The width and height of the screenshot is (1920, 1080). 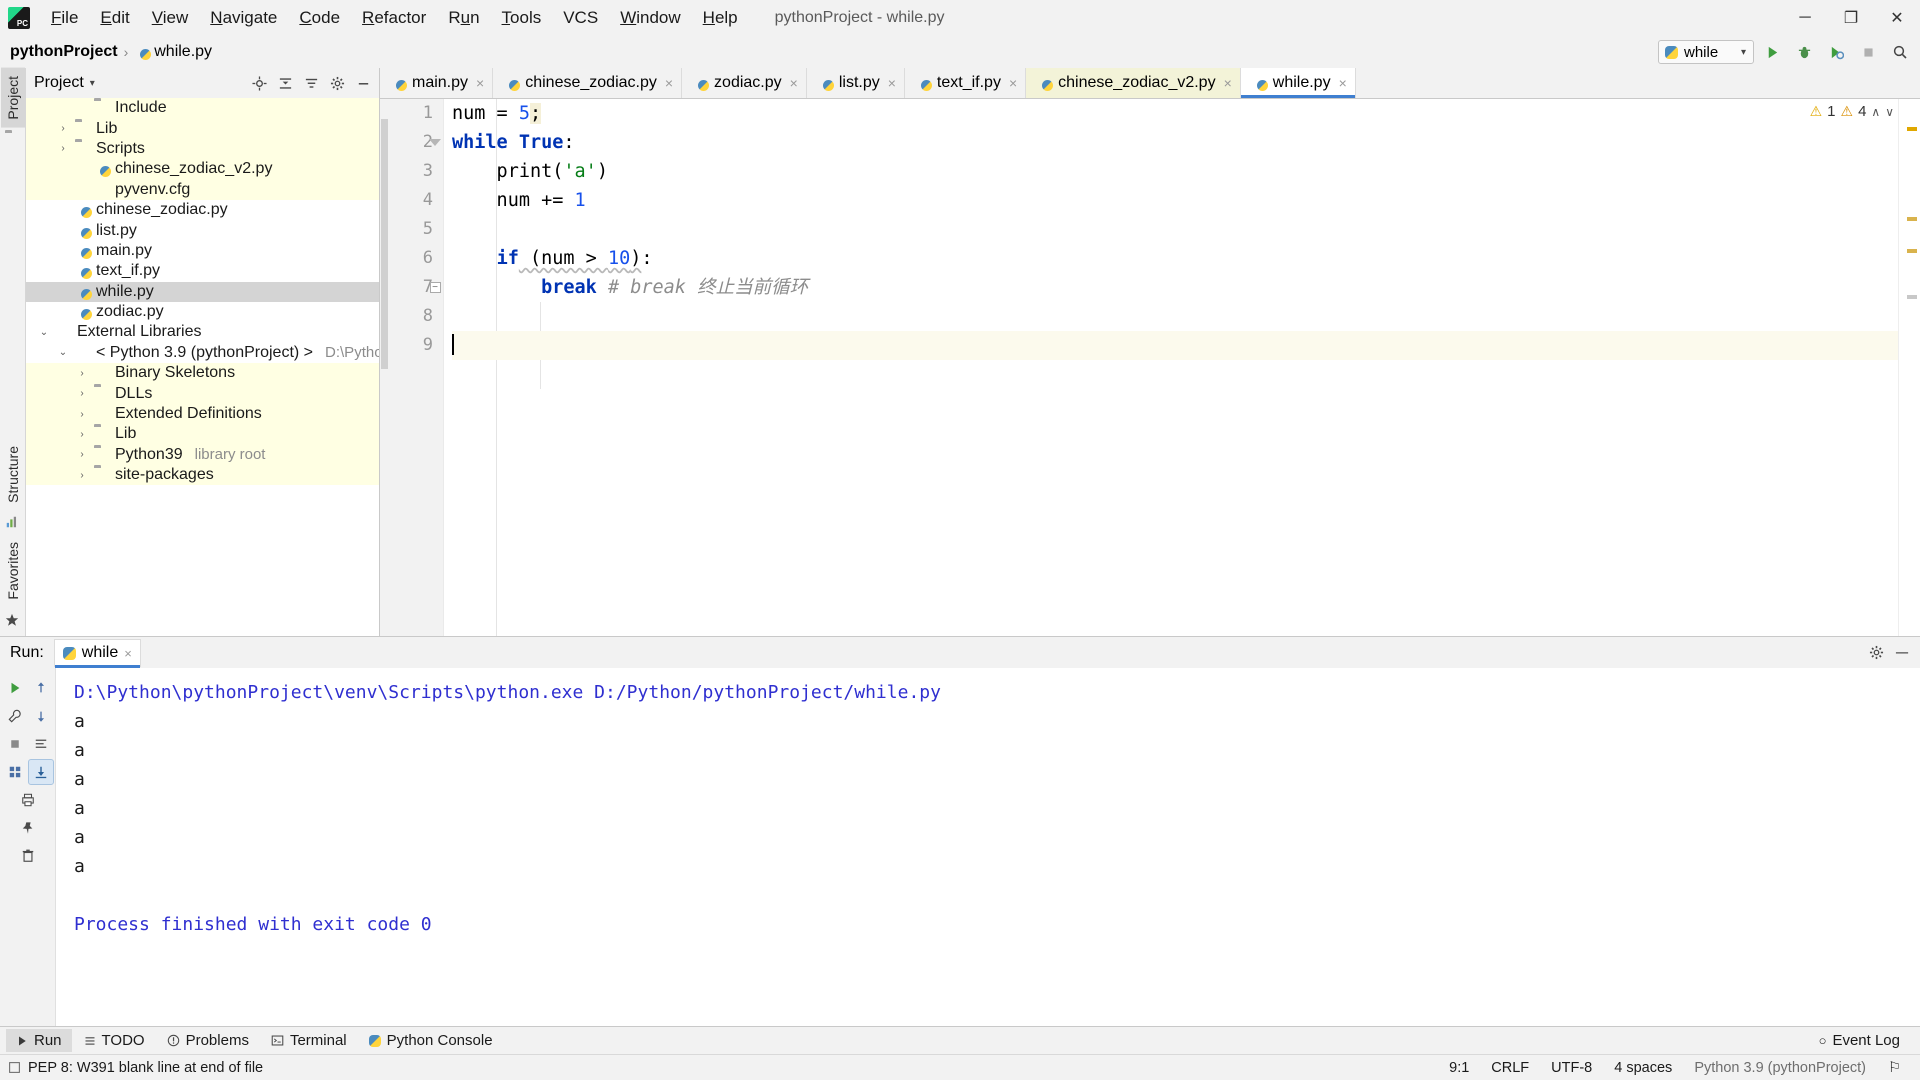 I want to click on event-log-button: ○ Event Log, so click(x=1859, y=1040).